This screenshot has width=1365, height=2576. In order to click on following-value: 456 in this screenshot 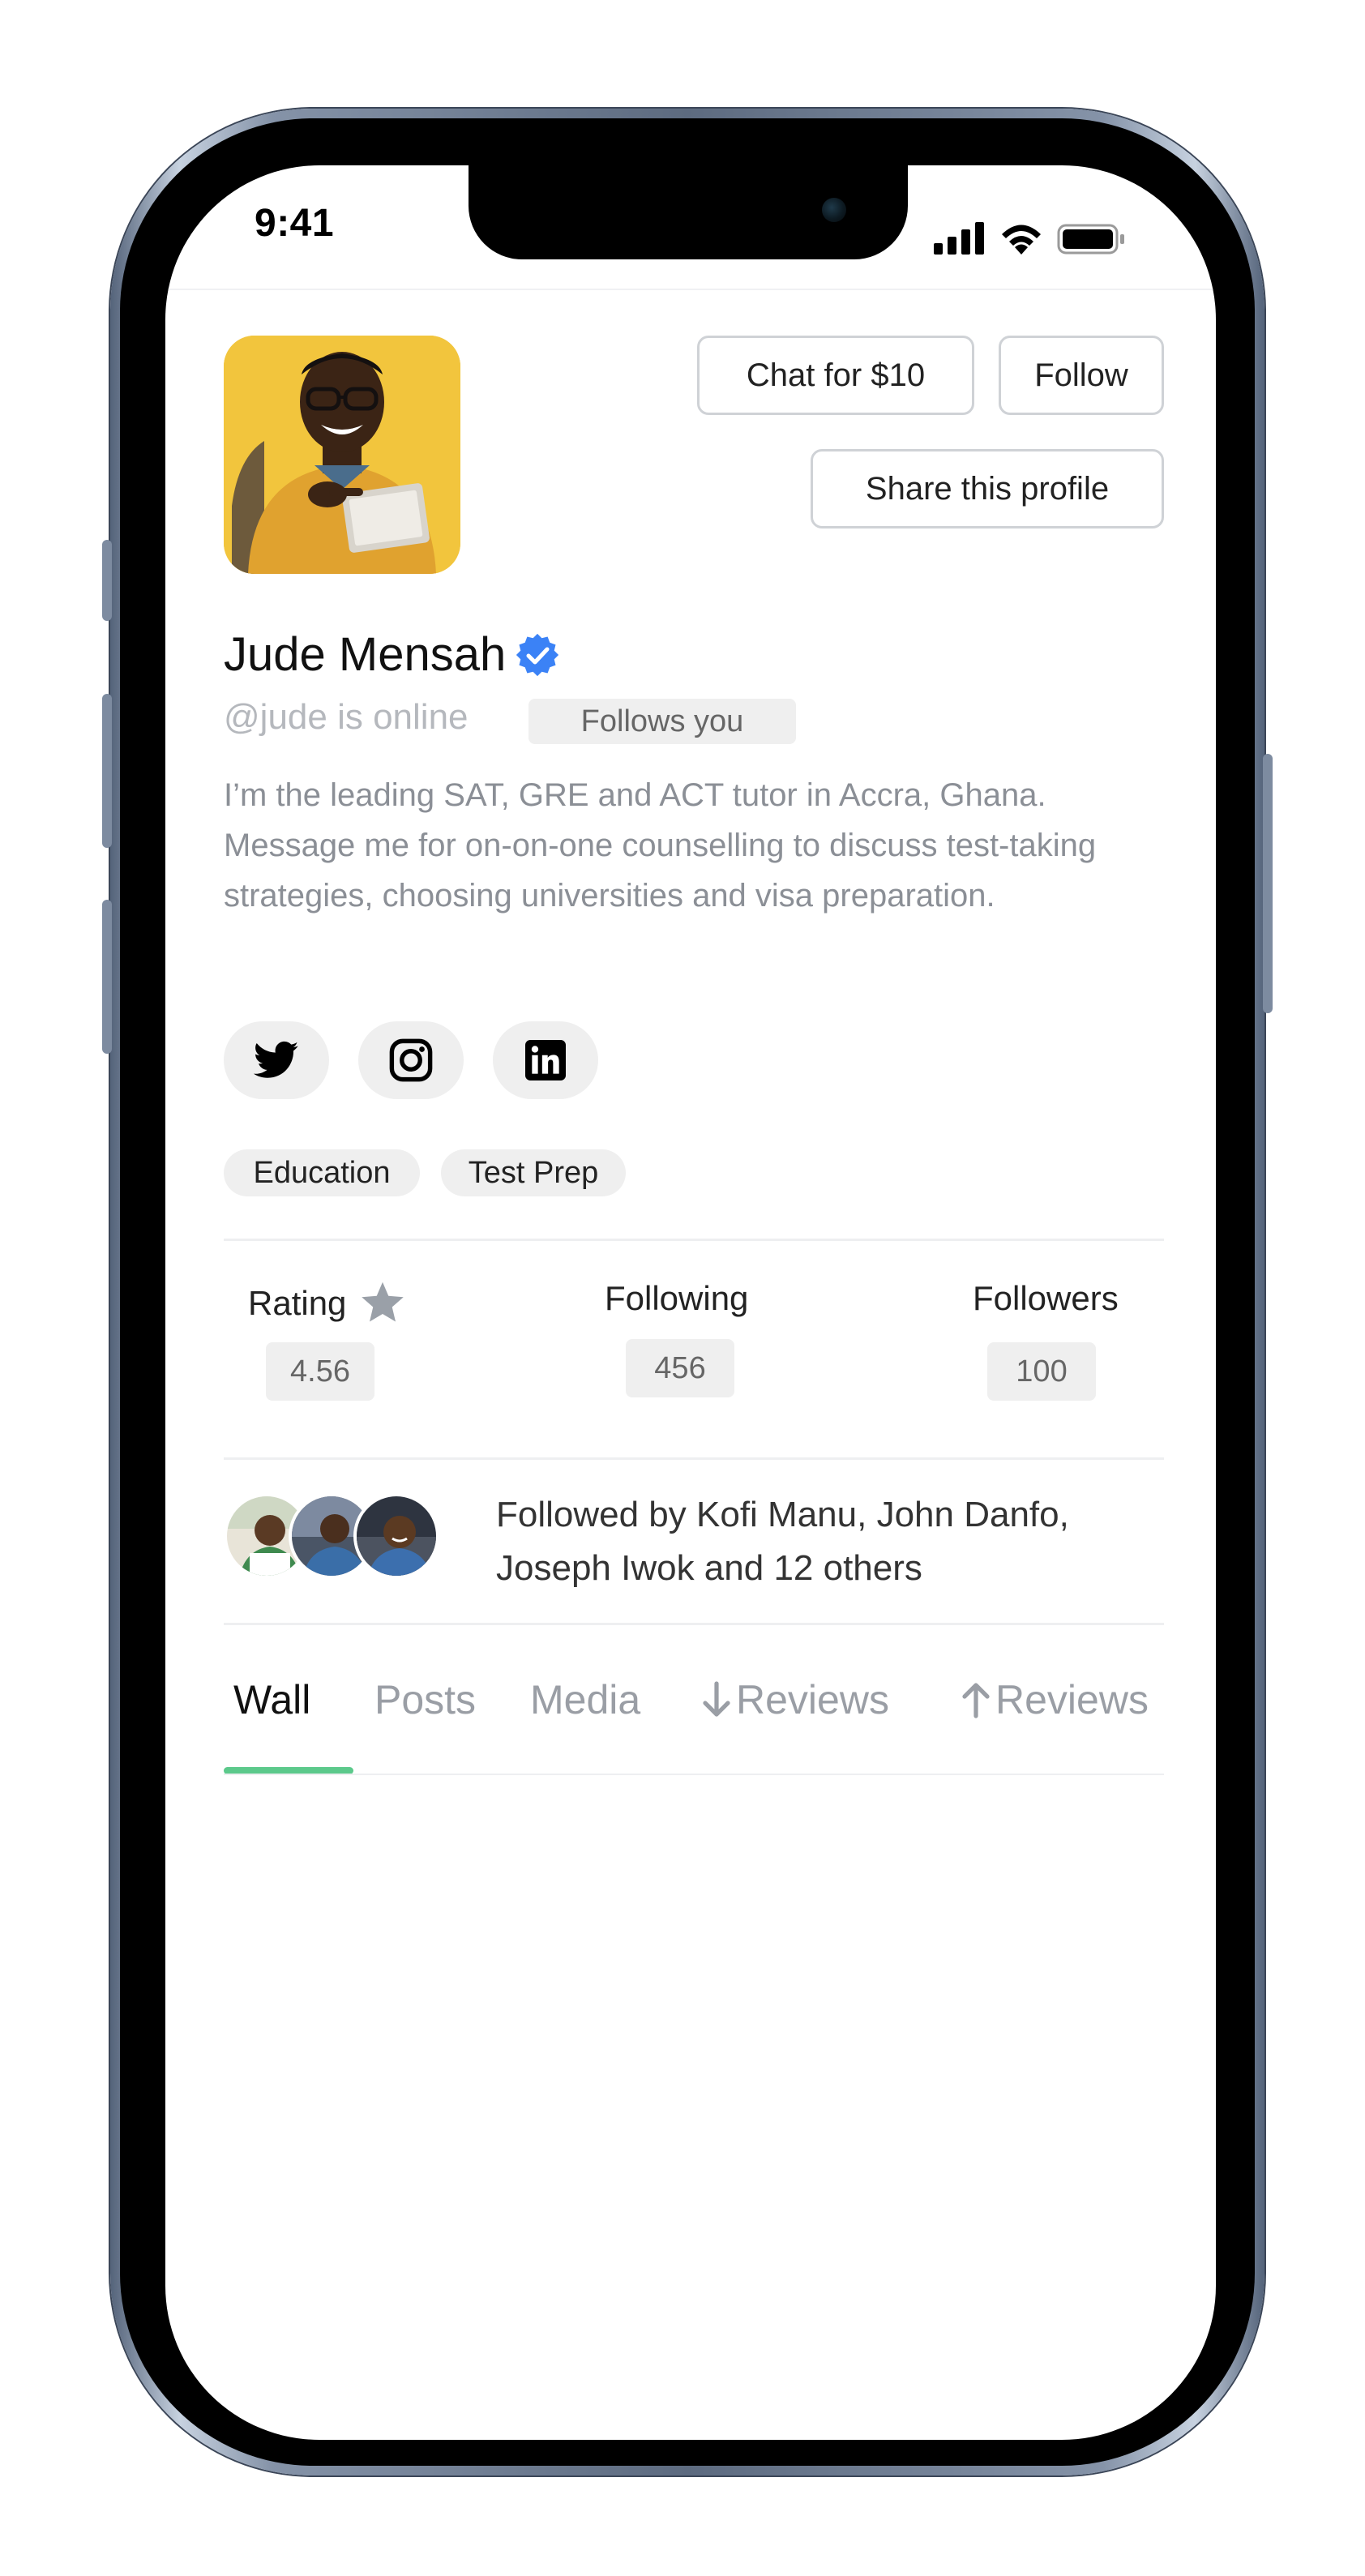, I will do `click(680, 1368)`.